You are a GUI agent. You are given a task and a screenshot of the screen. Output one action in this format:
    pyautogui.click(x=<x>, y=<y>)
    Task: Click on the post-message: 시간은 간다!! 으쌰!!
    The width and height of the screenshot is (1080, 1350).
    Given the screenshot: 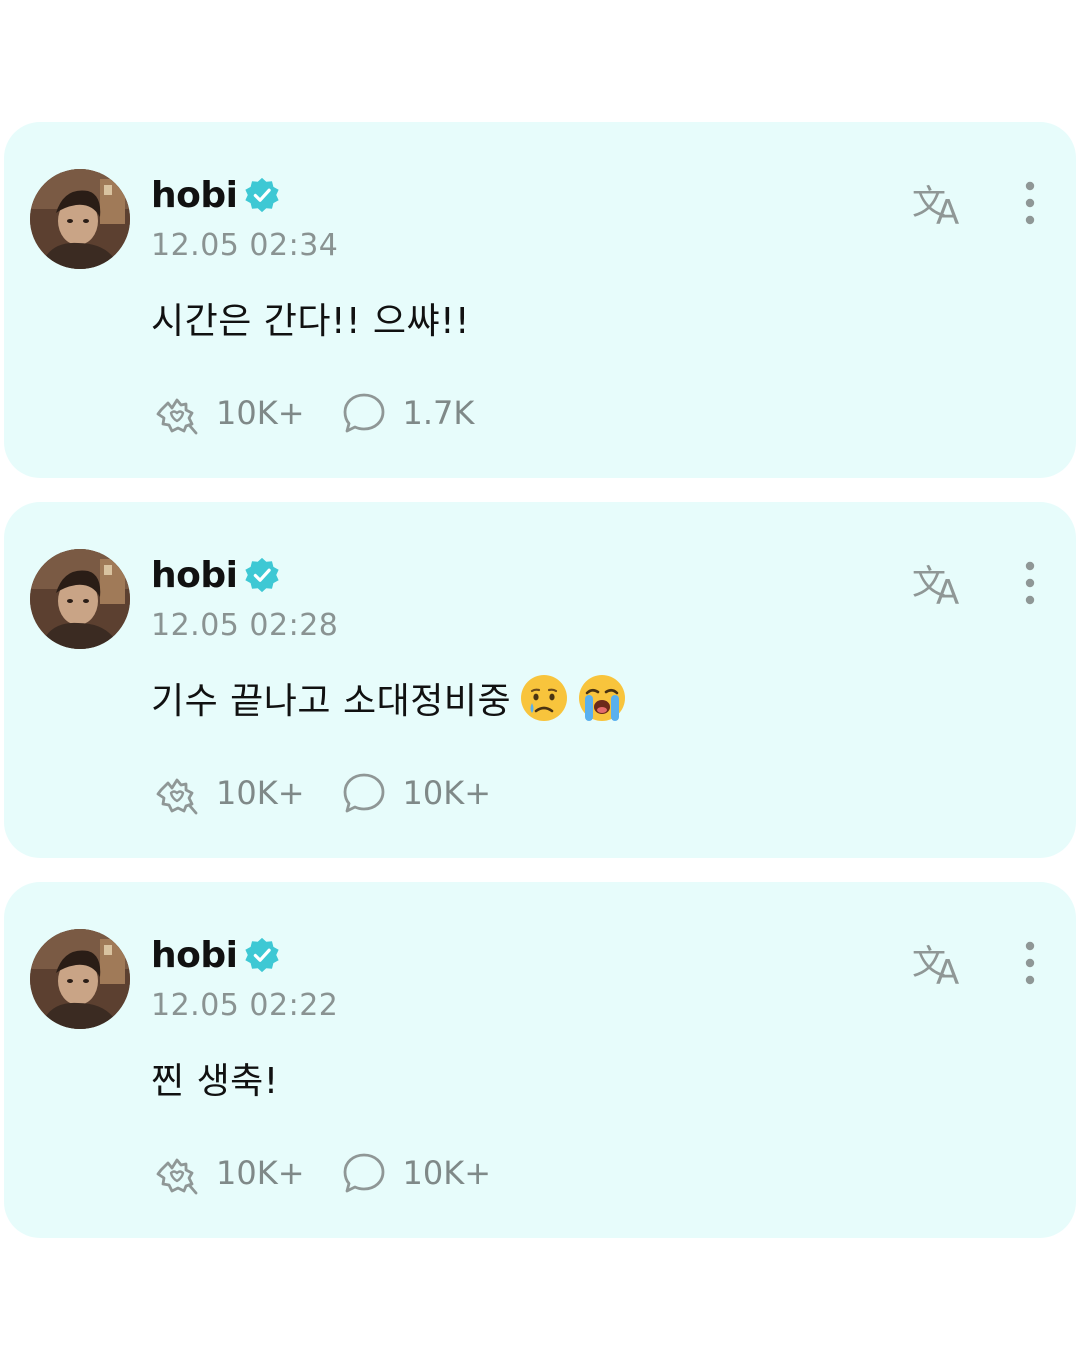 What is the action you would take?
    pyautogui.click(x=310, y=318)
    